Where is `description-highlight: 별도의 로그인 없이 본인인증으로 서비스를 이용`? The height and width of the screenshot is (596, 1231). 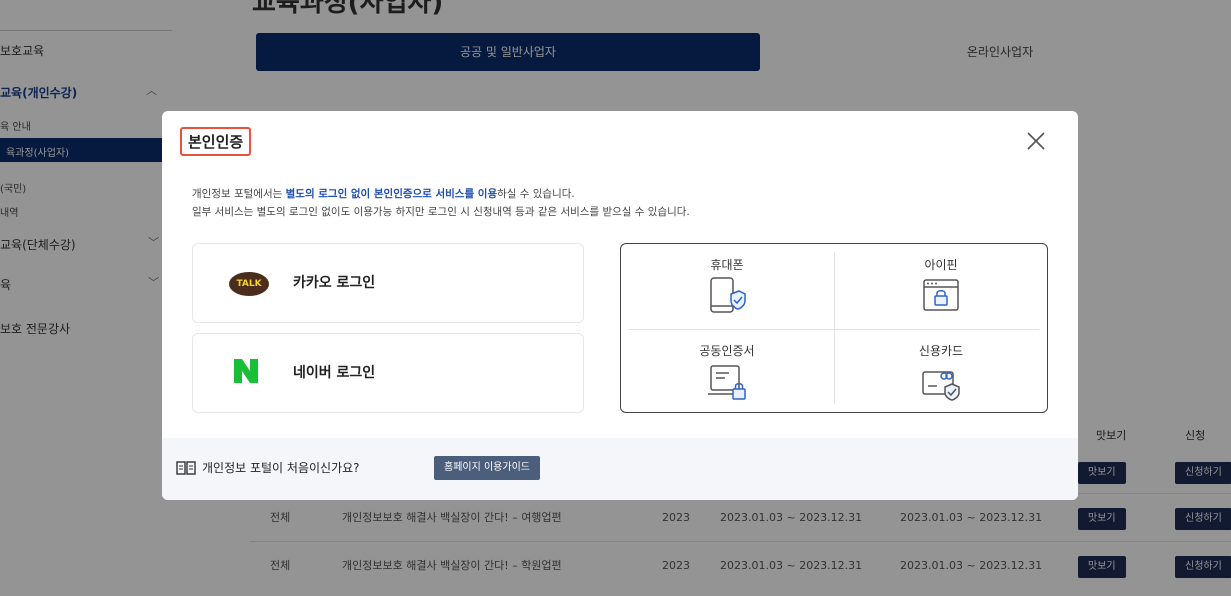 description-highlight: 별도의 로그인 없이 본인인증으로 서비스를 이용 is located at coordinates (391, 194).